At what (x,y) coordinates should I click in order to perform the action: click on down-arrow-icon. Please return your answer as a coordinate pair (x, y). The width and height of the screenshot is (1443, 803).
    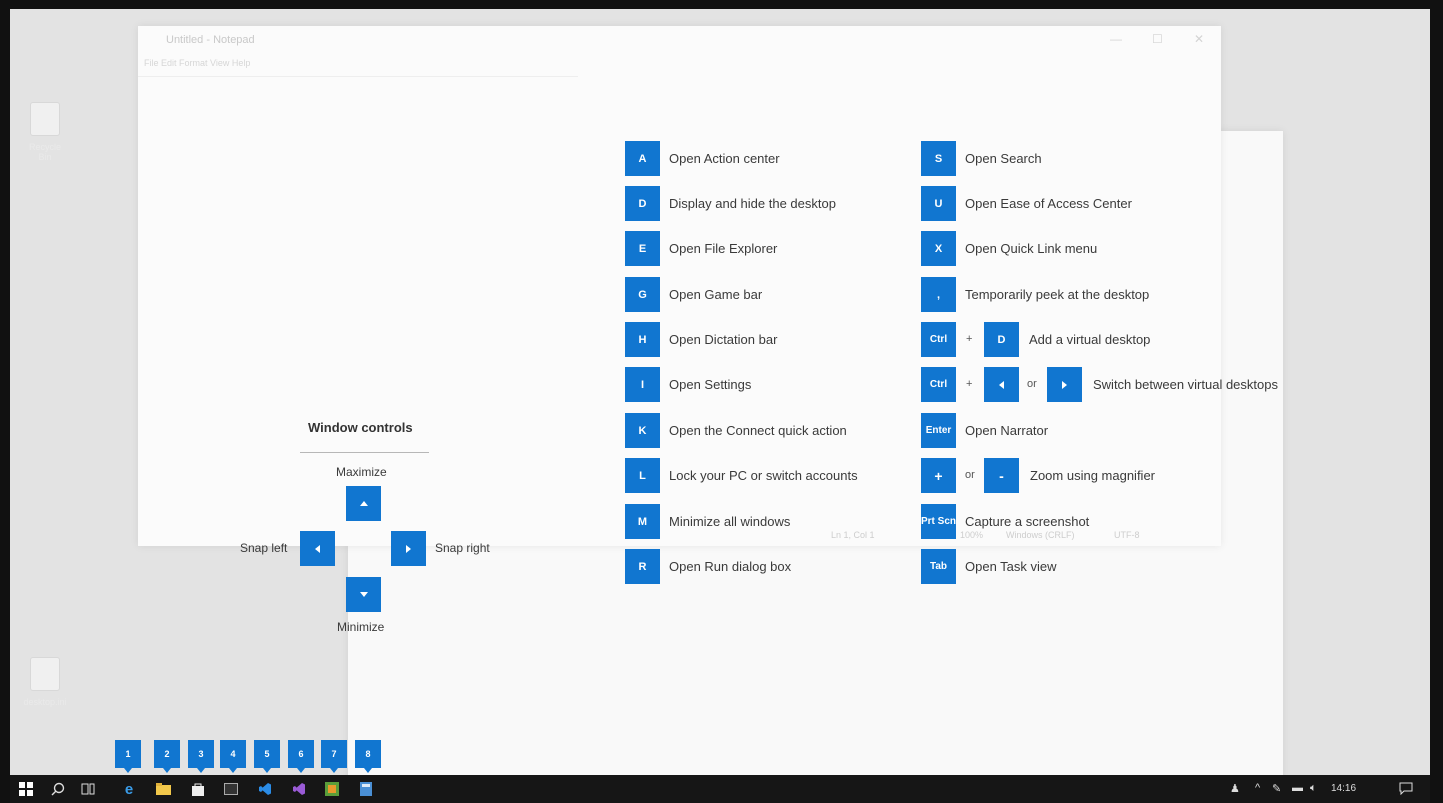
    Looking at the image, I should click on (363, 594).